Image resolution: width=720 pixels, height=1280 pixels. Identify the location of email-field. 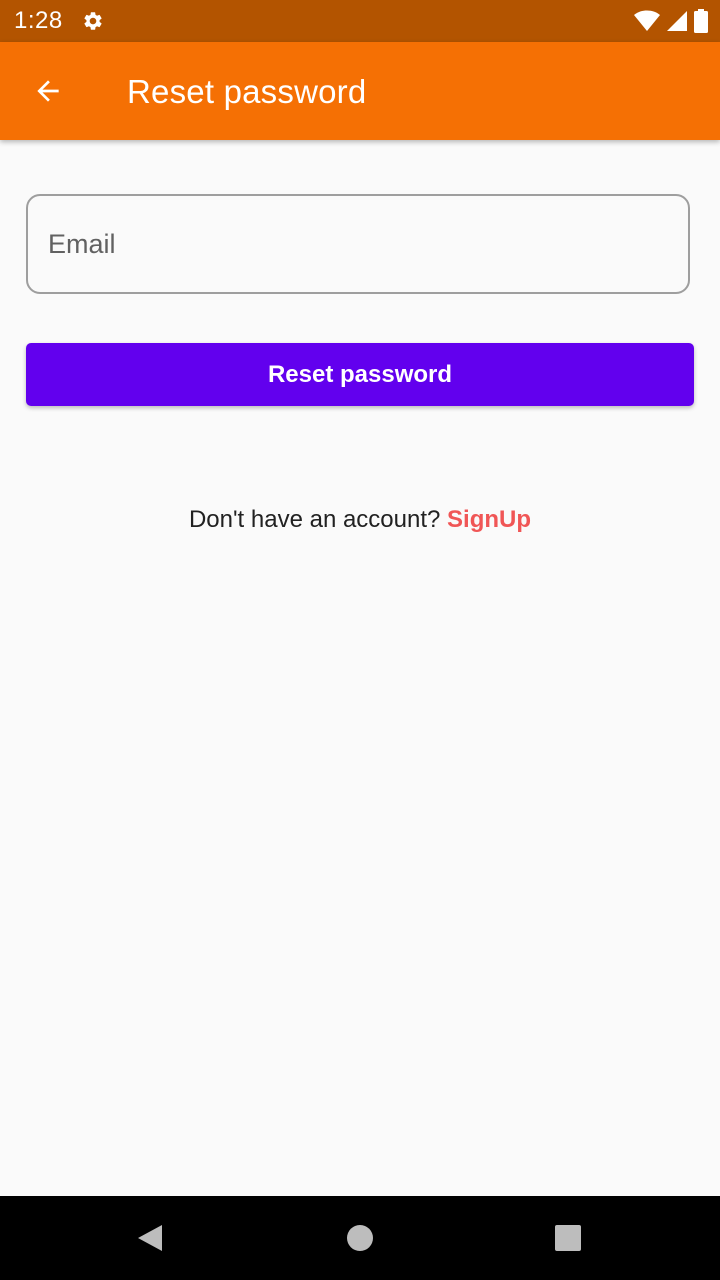
(358, 244).